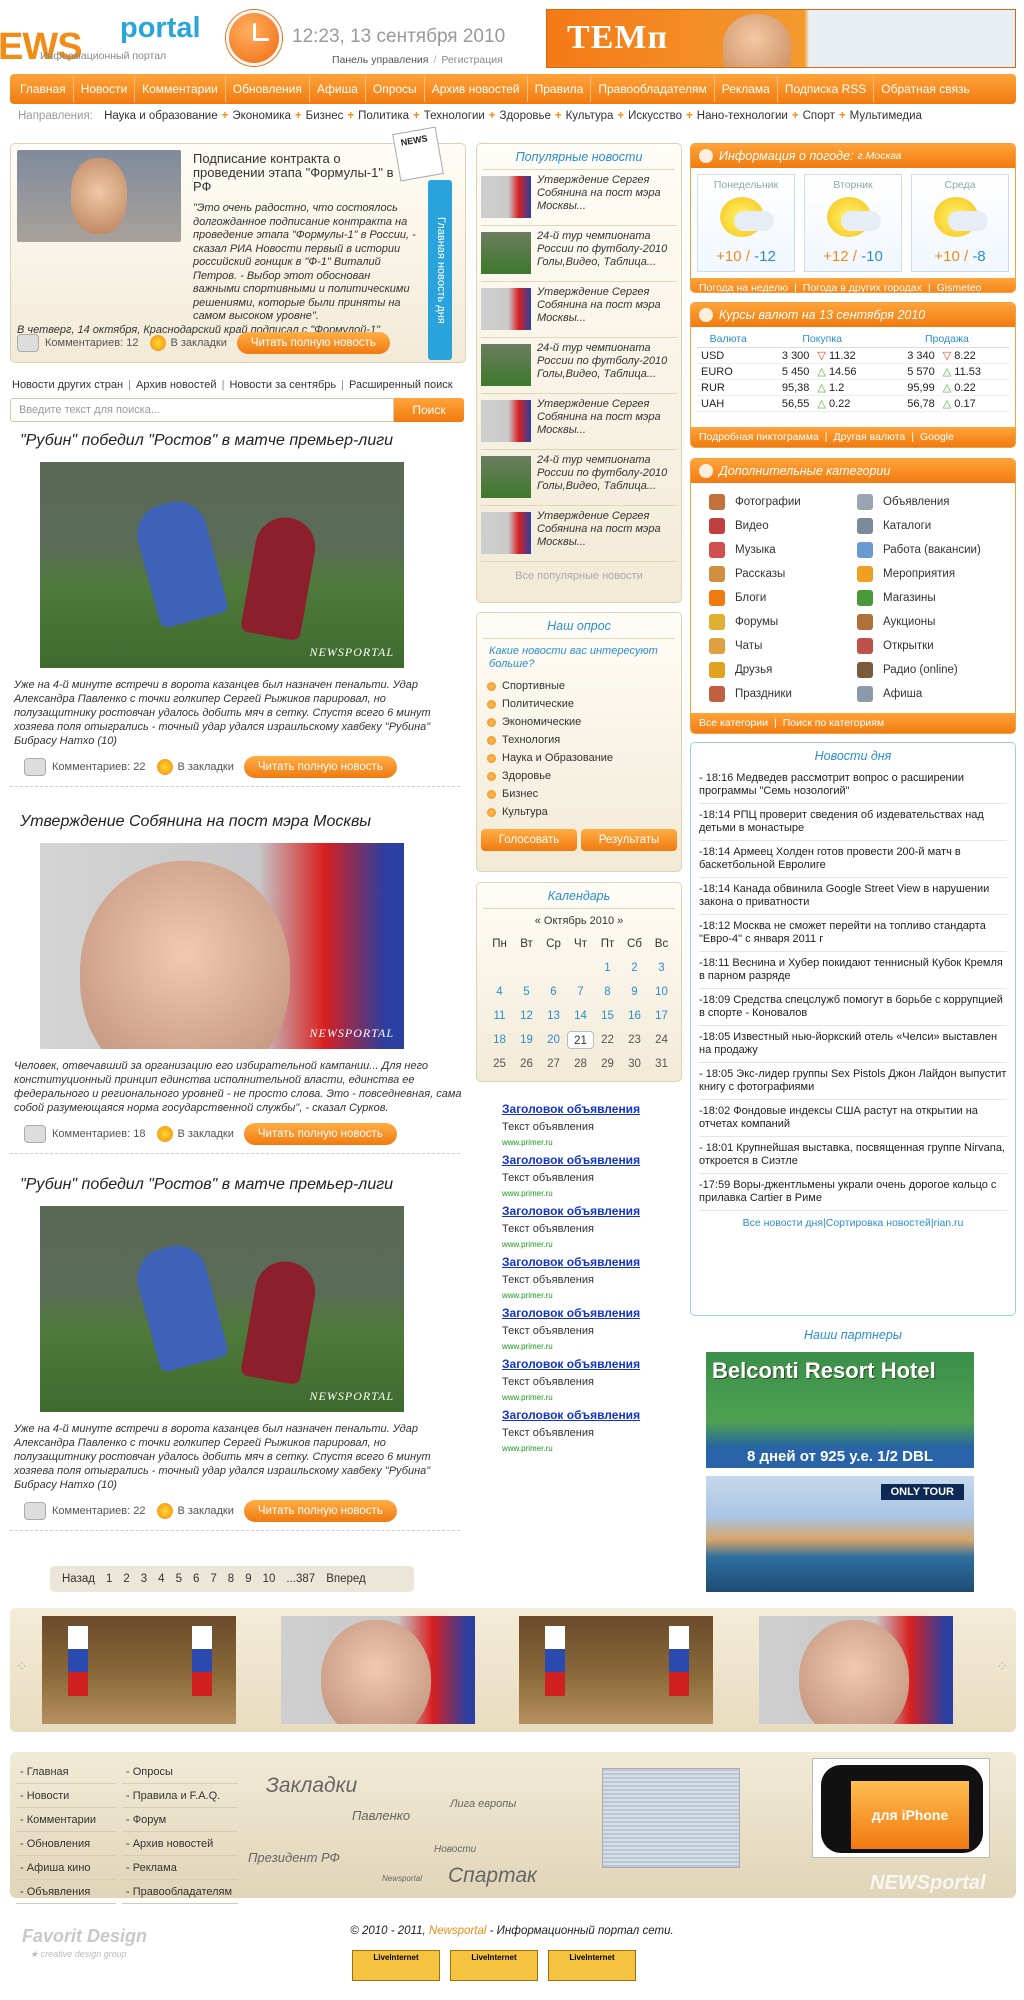 Image resolution: width=1024 pixels, height=2000 pixels. I want to click on nav-item: Обратная связь, so click(925, 89).